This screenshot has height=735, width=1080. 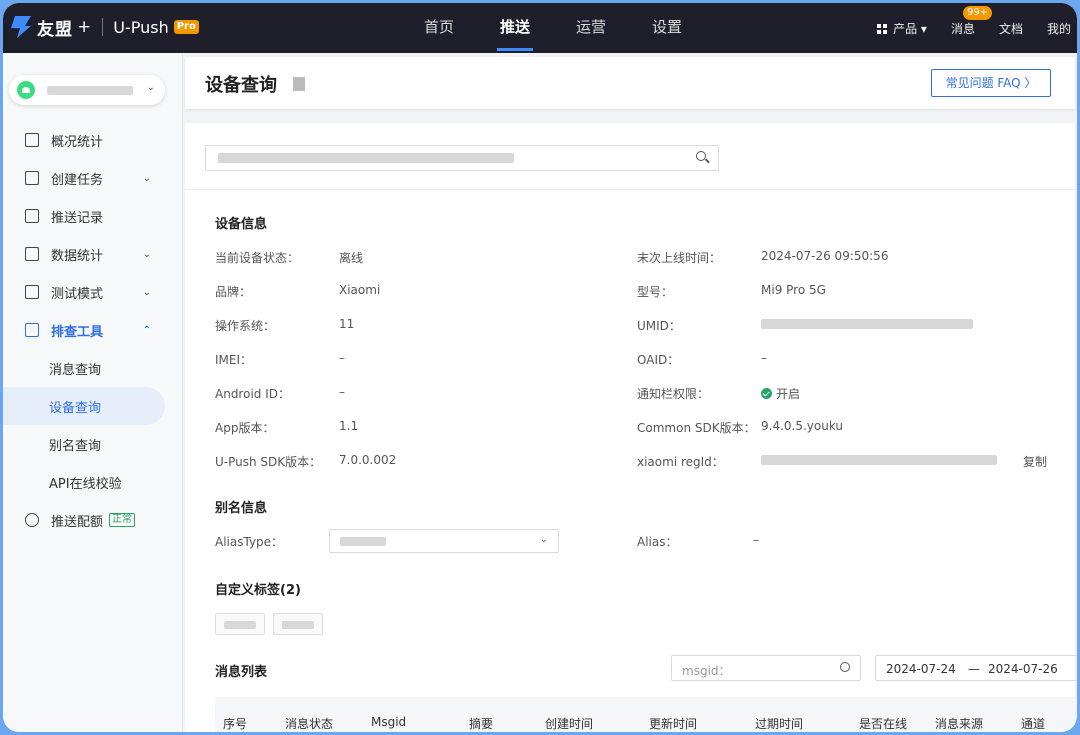 What do you see at coordinates (32, 292) in the screenshot?
I see `test-icon` at bounding box center [32, 292].